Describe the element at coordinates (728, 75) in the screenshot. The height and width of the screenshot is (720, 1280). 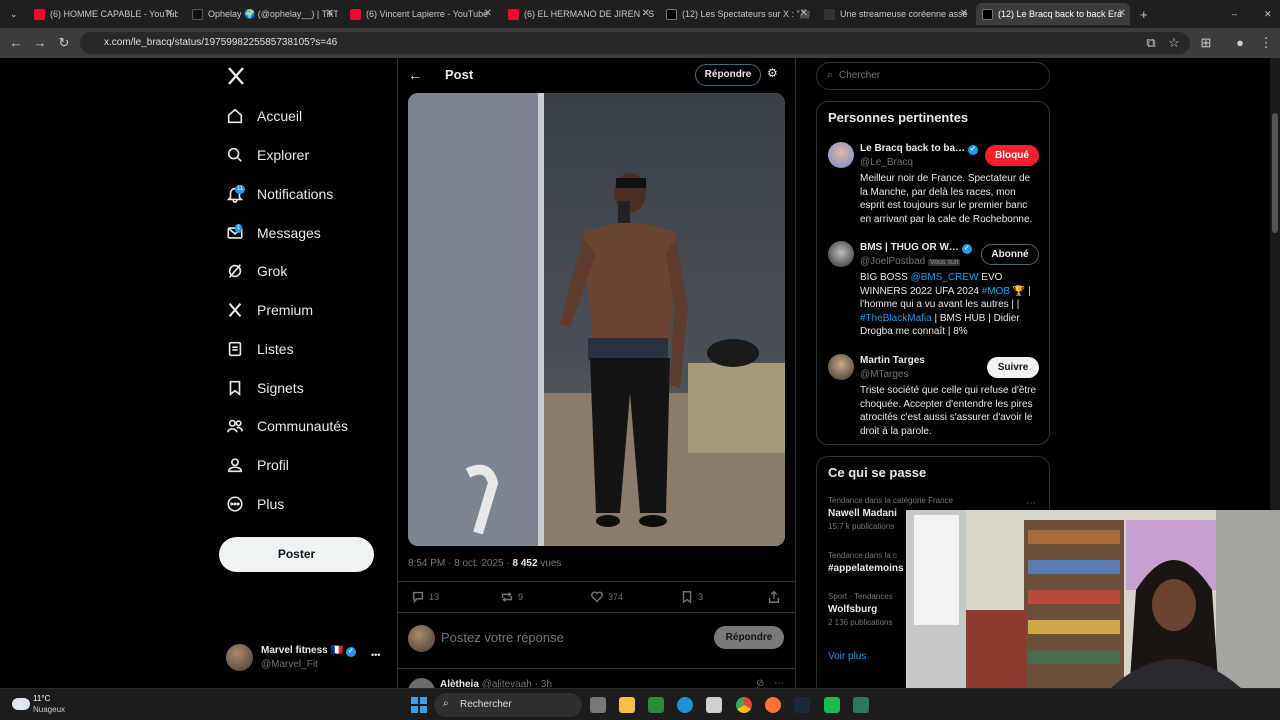
I see `reply-header-button: Répondre` at that location.